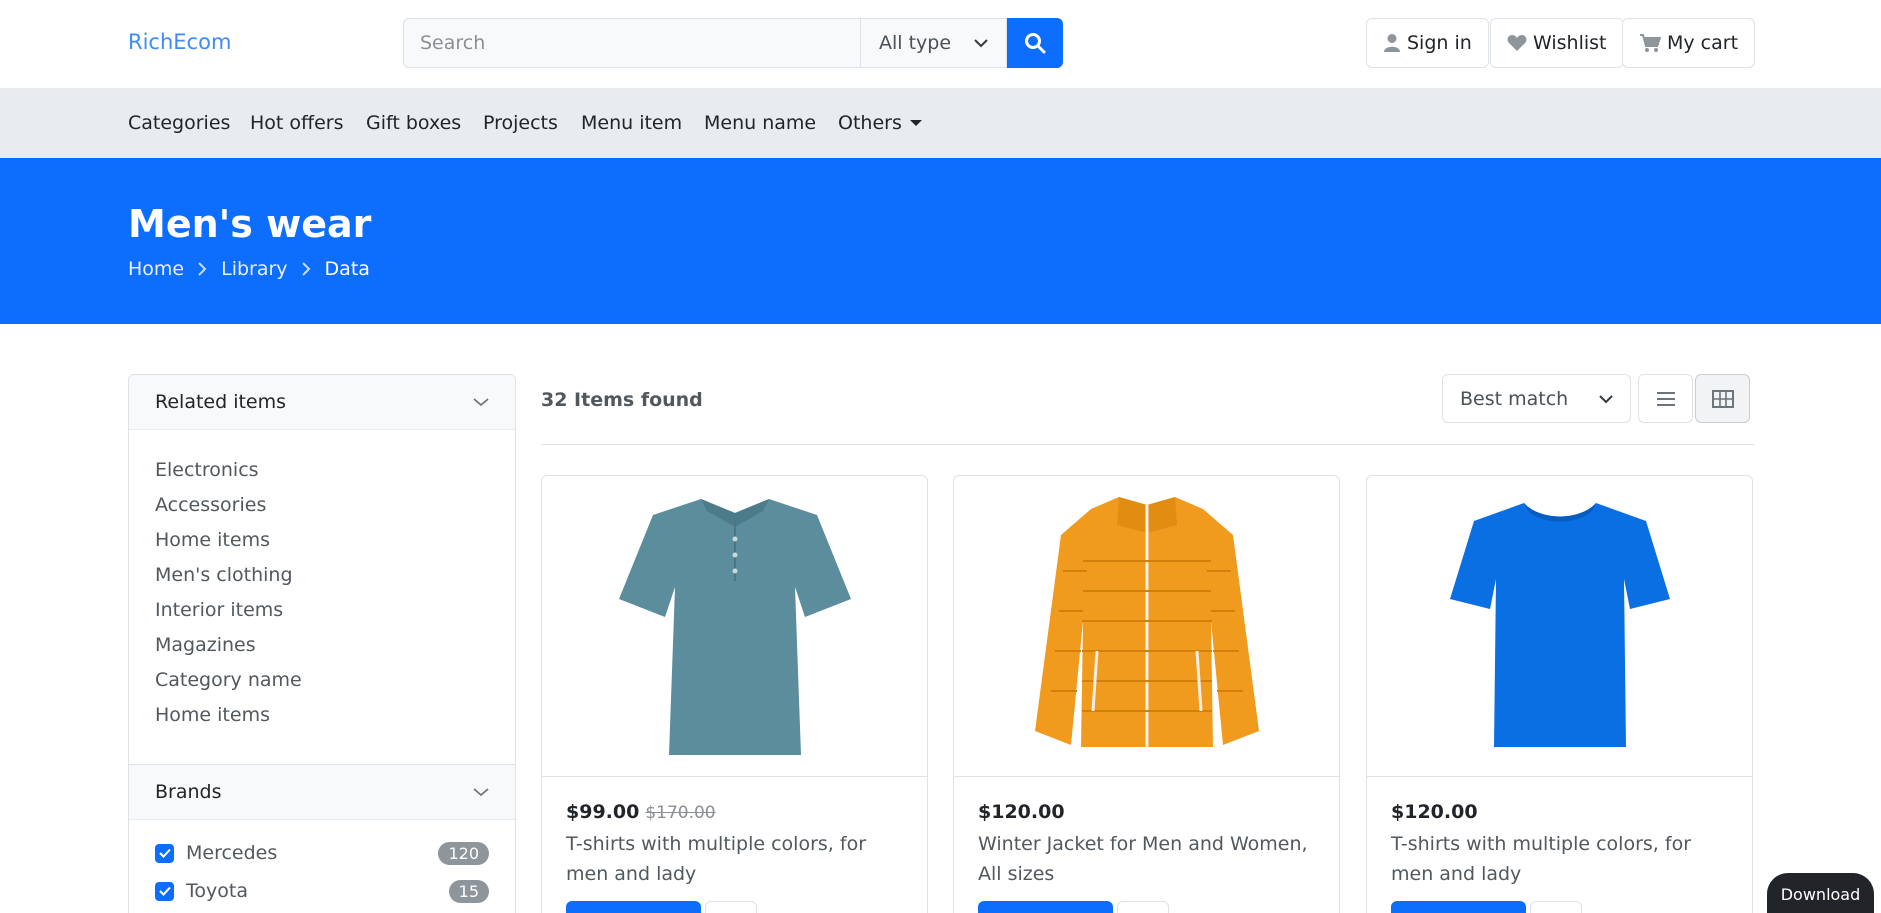  Describe the element at coordinates (1820, 893) in the screenshot. I see `download-button: Download` at that location.